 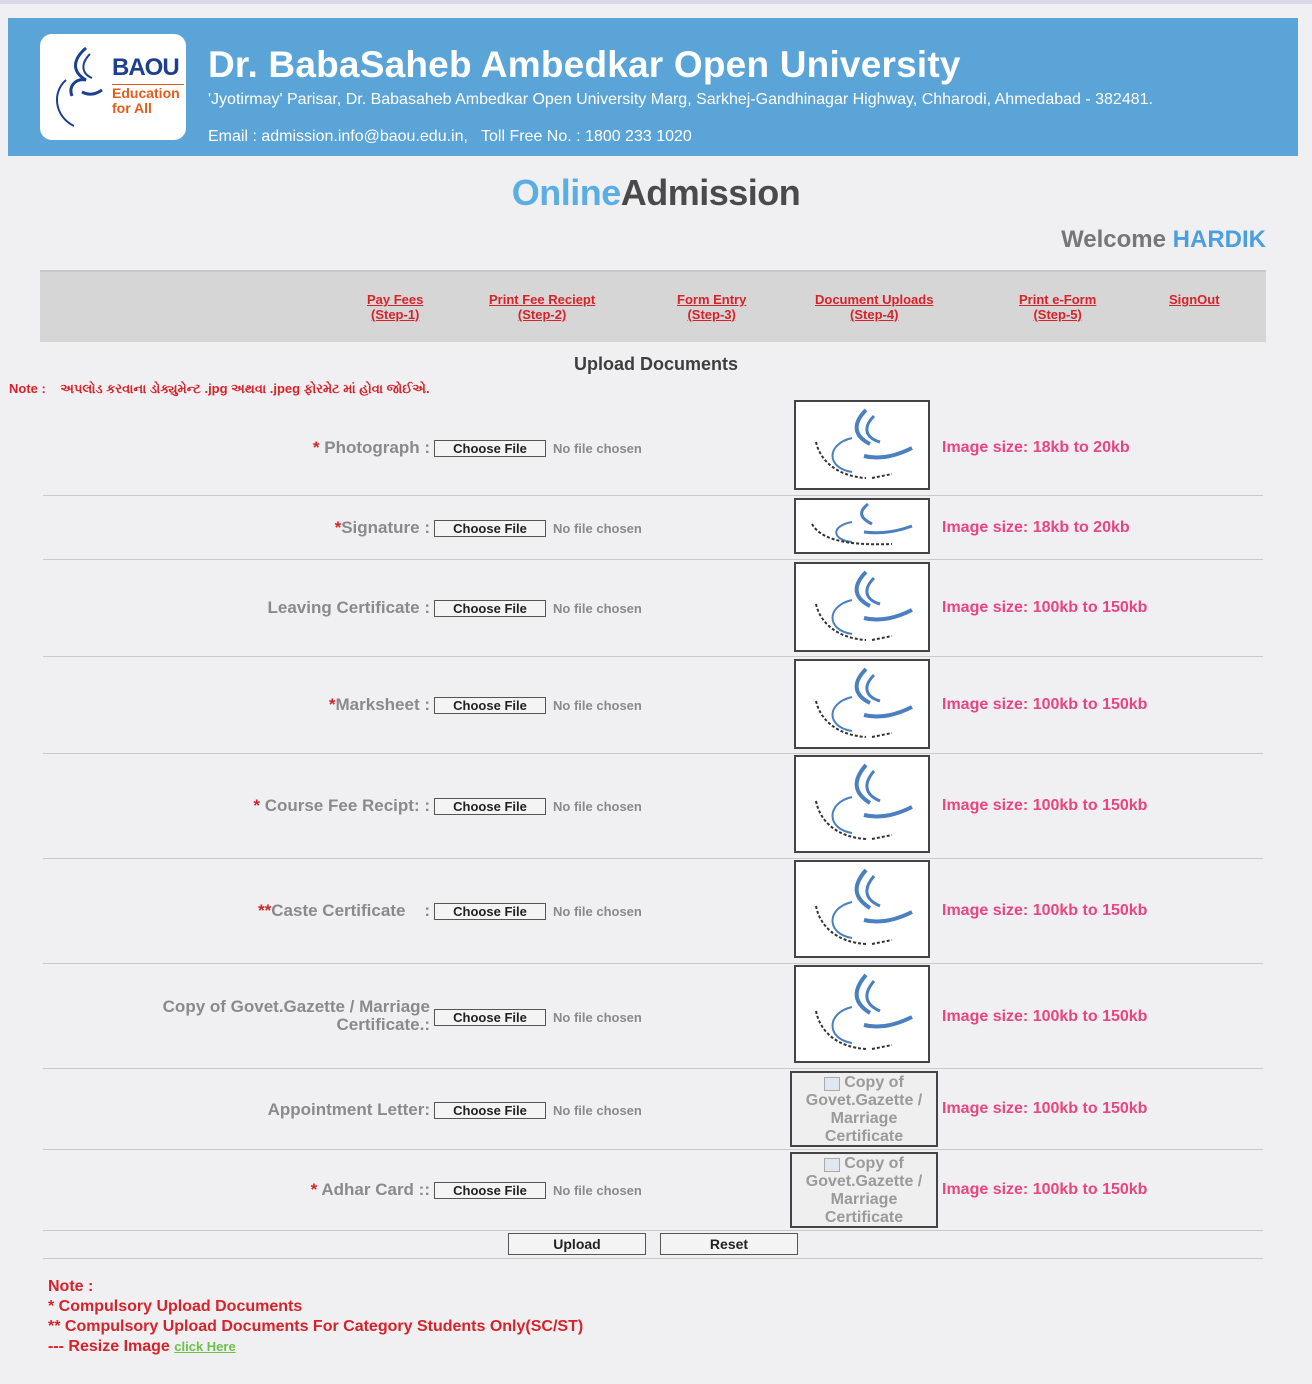 I want to click on logo-tagline: Education for All, so click(x=148, y=100).